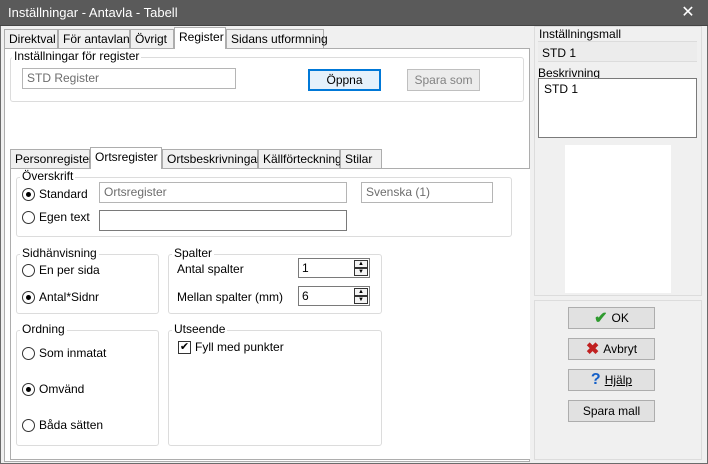  I want to click on ok-button: ✔ OK, so click(611, 318).